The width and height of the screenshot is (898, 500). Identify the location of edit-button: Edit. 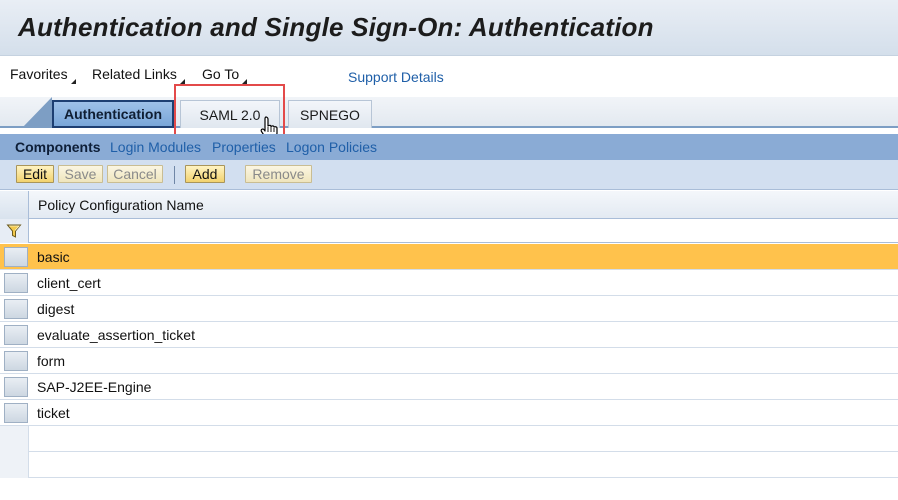
(35, 174).